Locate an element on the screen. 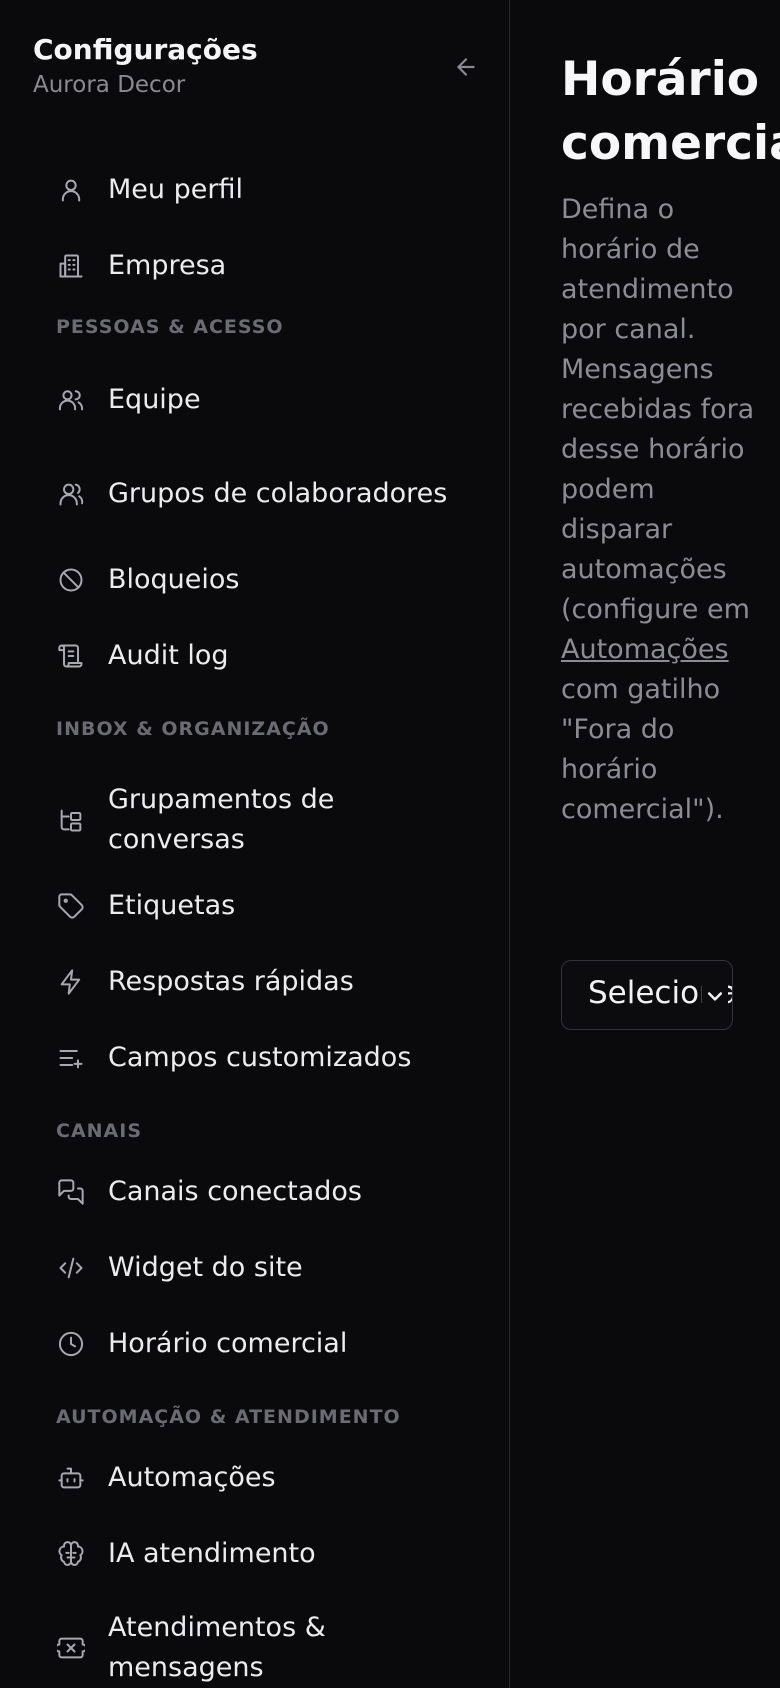 The width and height of the screenshot is (780, 1688). sidebar-title: Configurações is located at coordinates (145, 49).